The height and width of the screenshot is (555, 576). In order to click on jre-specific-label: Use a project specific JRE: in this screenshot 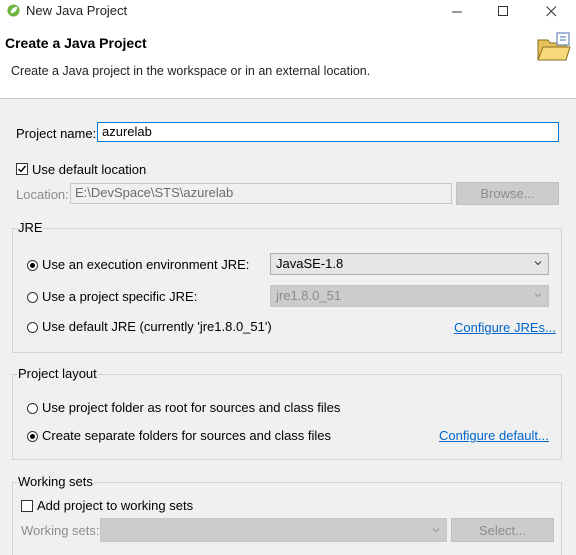, I will do `click(120, 296)`.